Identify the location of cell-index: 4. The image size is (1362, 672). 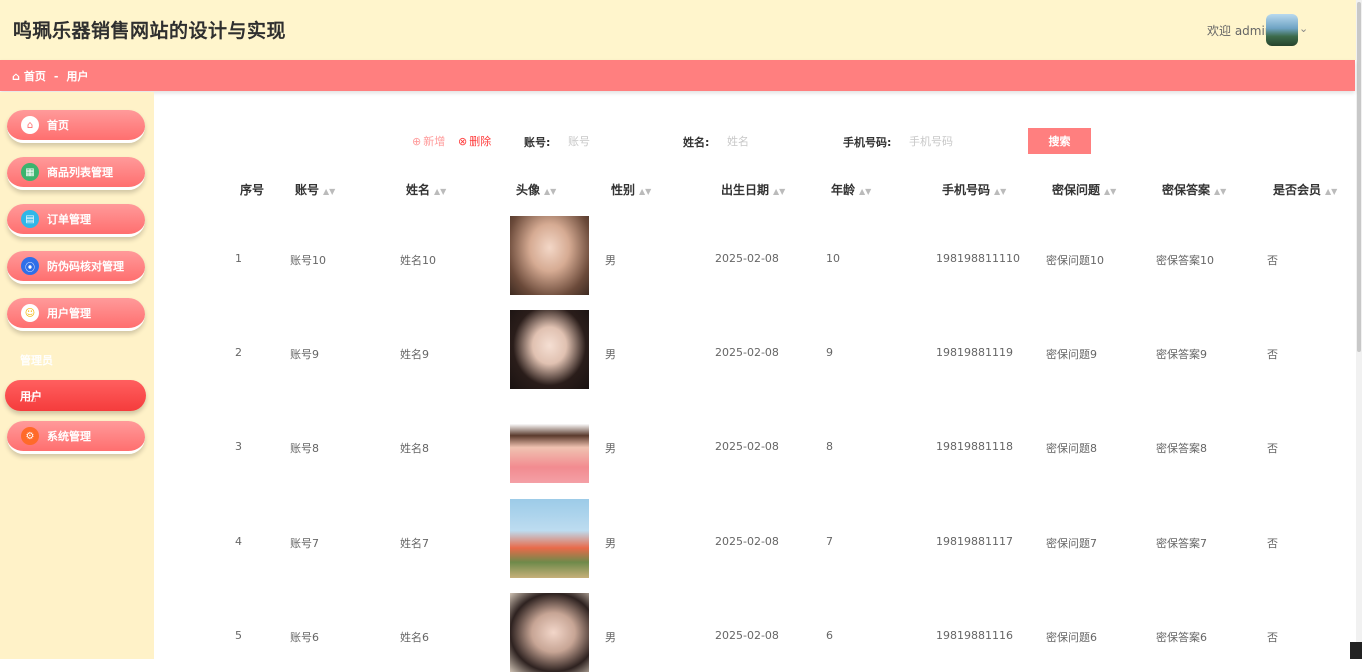
(238, 541).